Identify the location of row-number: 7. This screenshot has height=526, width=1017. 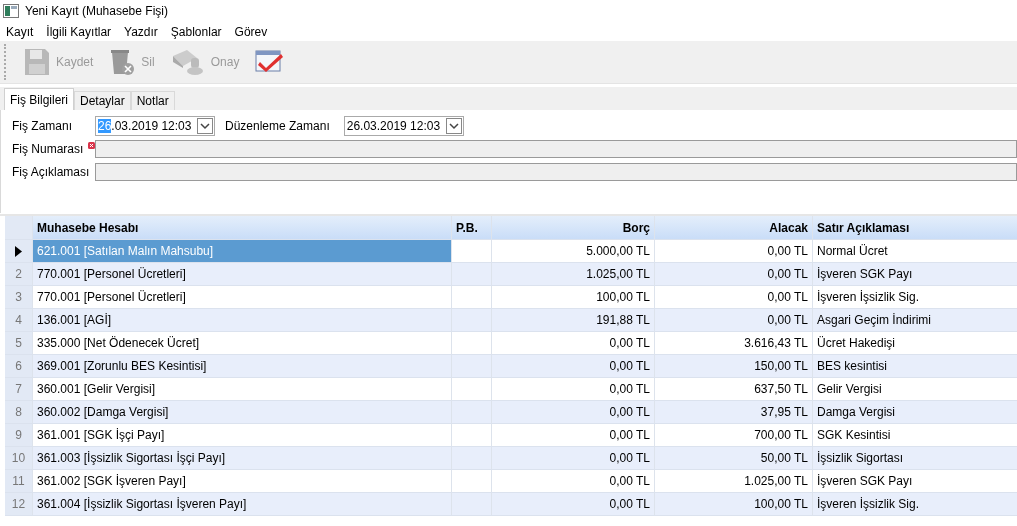
(18, 389).